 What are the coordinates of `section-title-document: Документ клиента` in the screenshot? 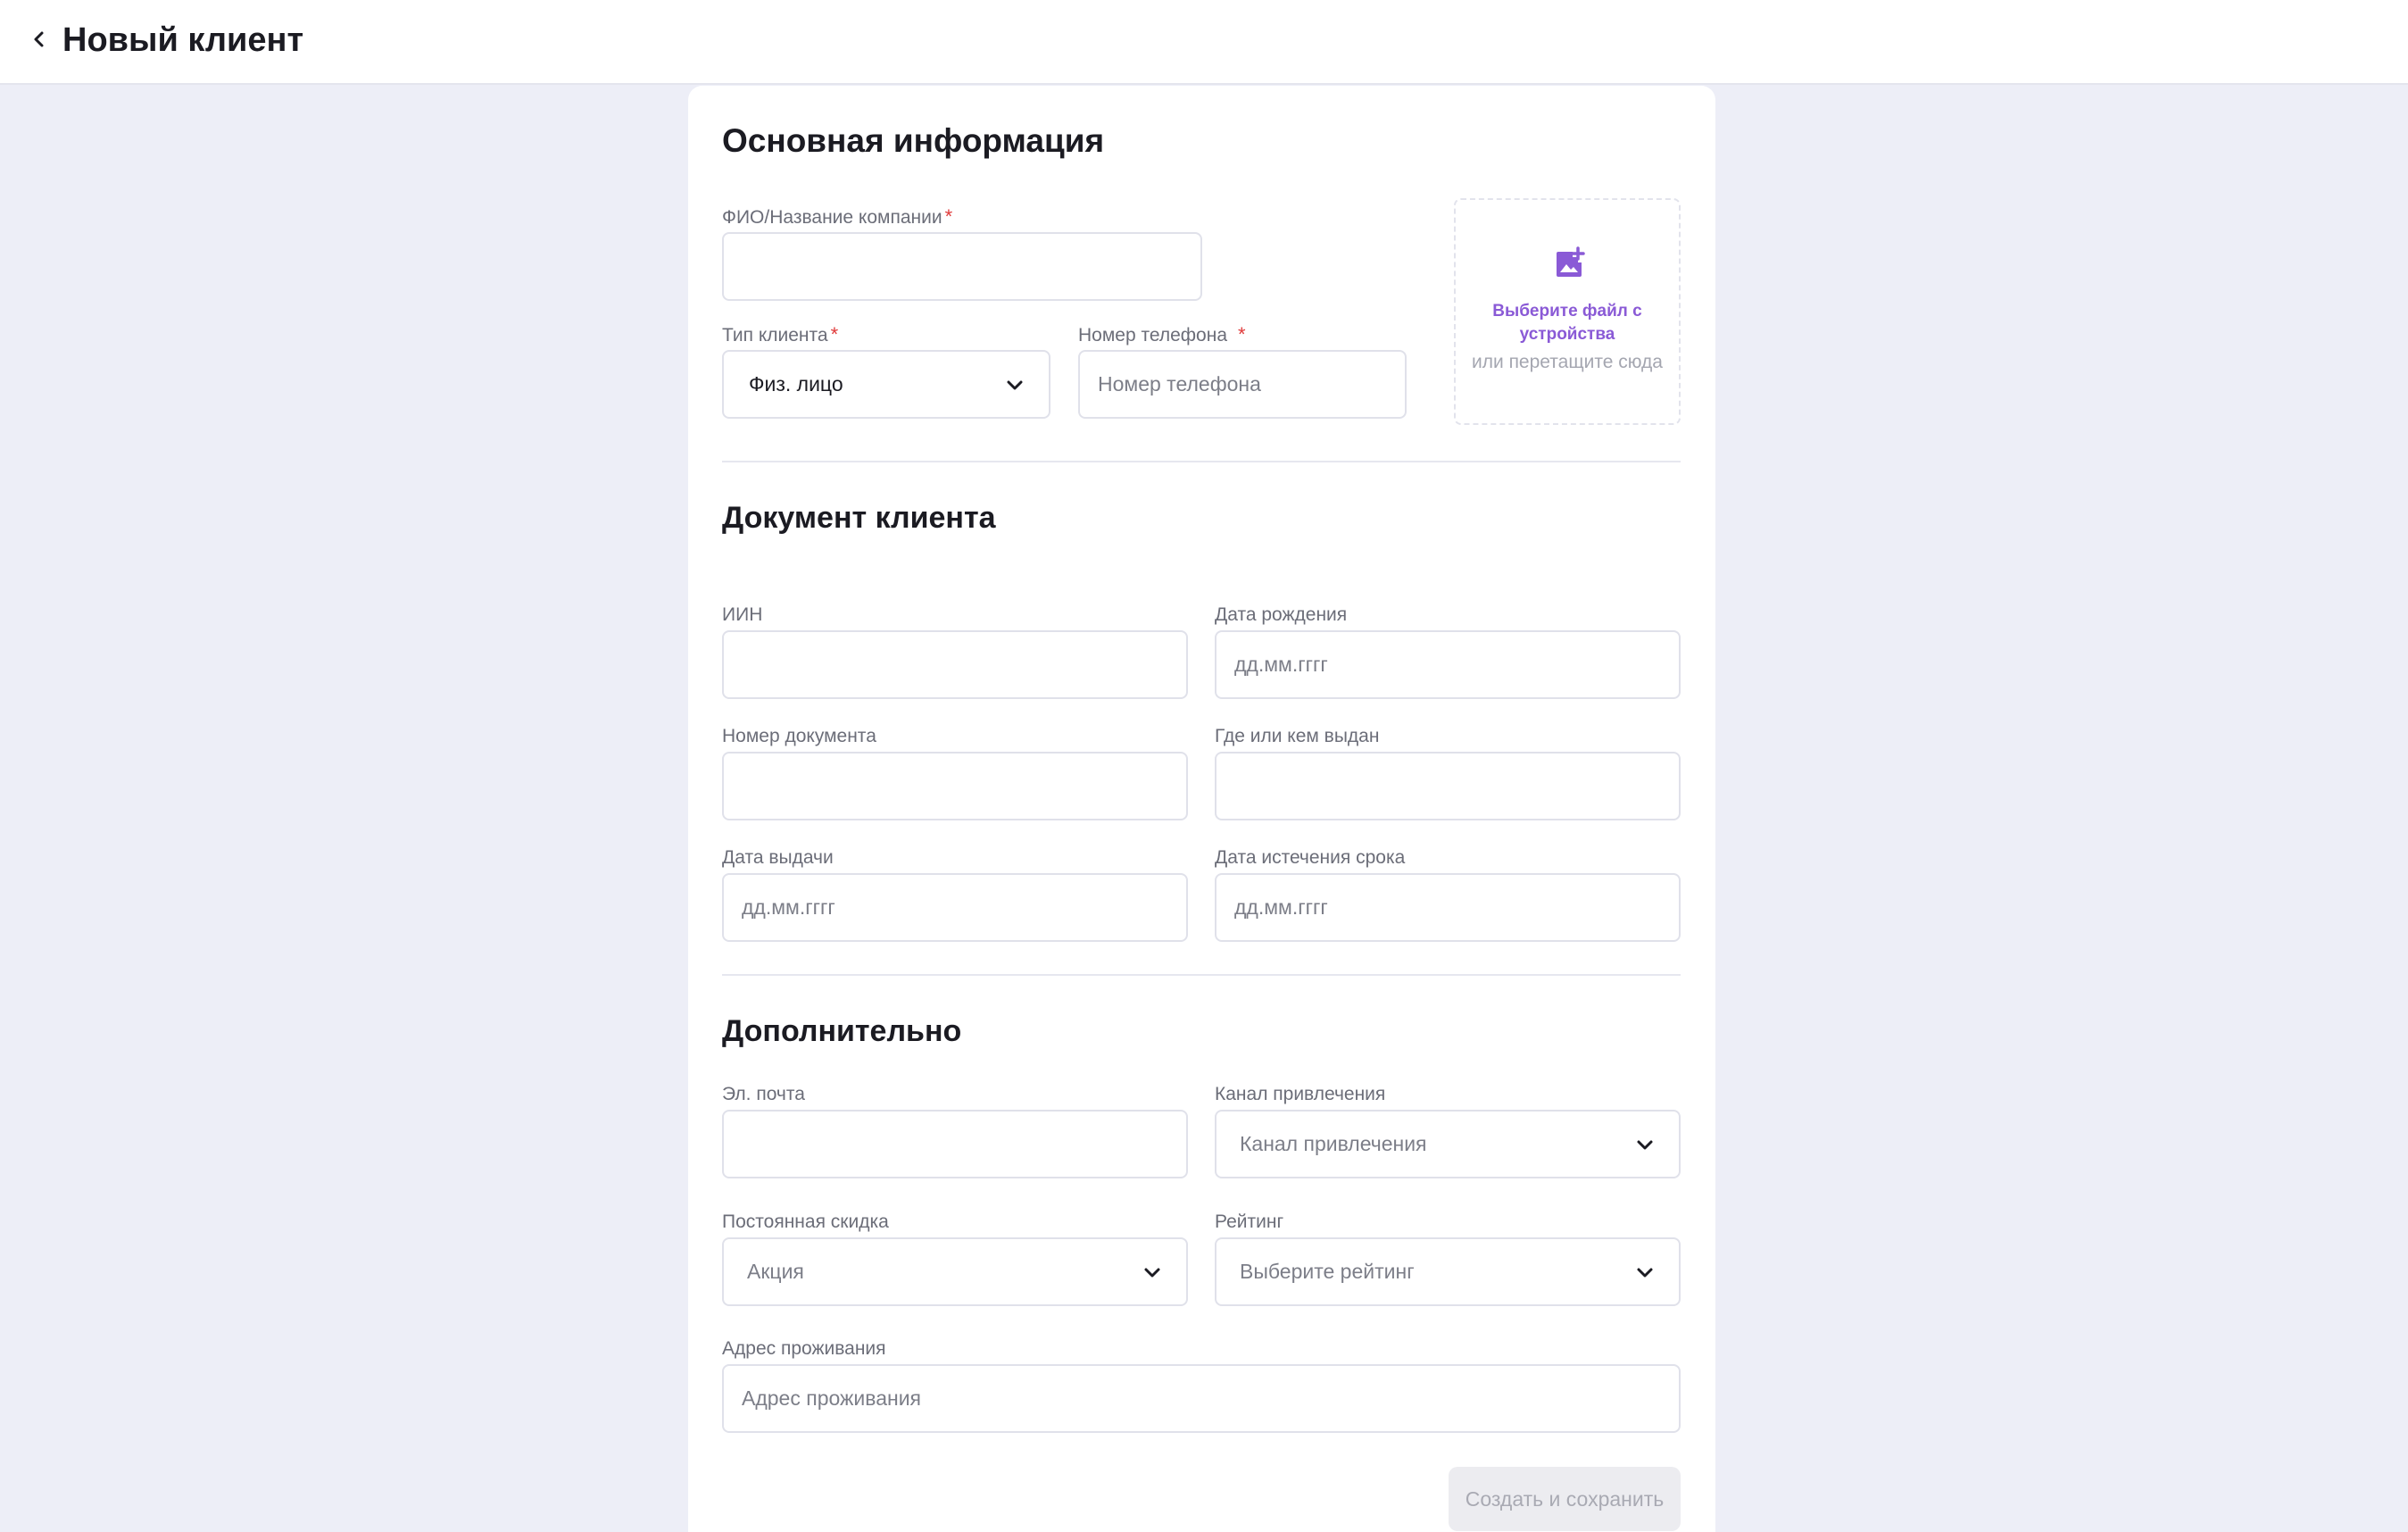 It's located at (859, 518).